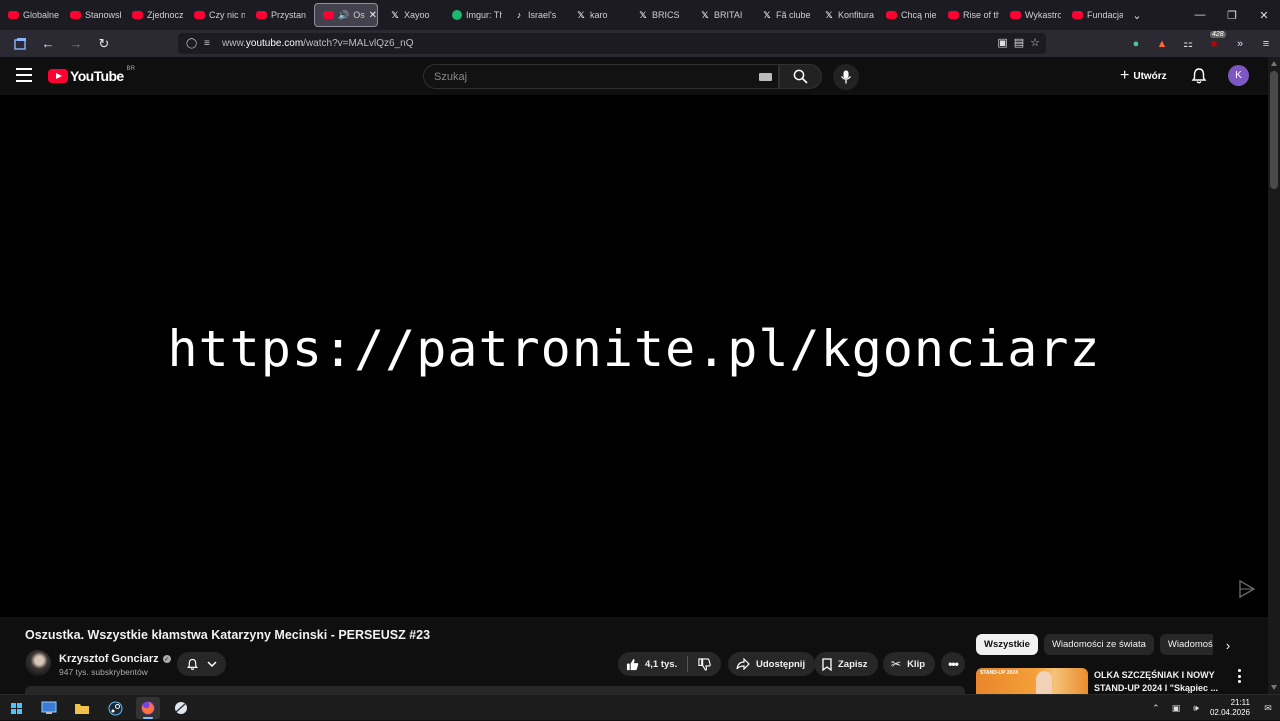  What do you see at coordinates (451, 76) in the screenshot?
I see `search-placeholder: Szukaj` at bounding box center [451, 76].